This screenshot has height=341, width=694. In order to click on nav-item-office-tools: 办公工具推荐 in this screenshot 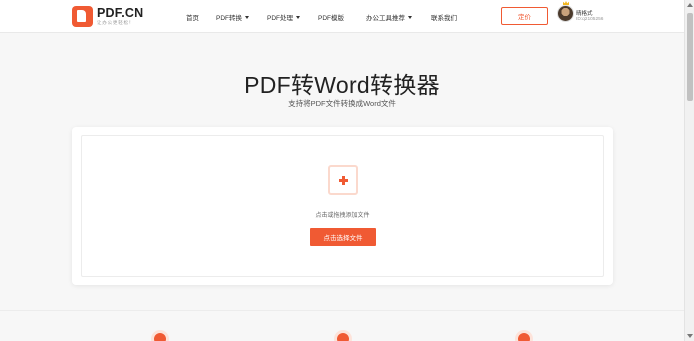, I will do `click(389, 17)`.